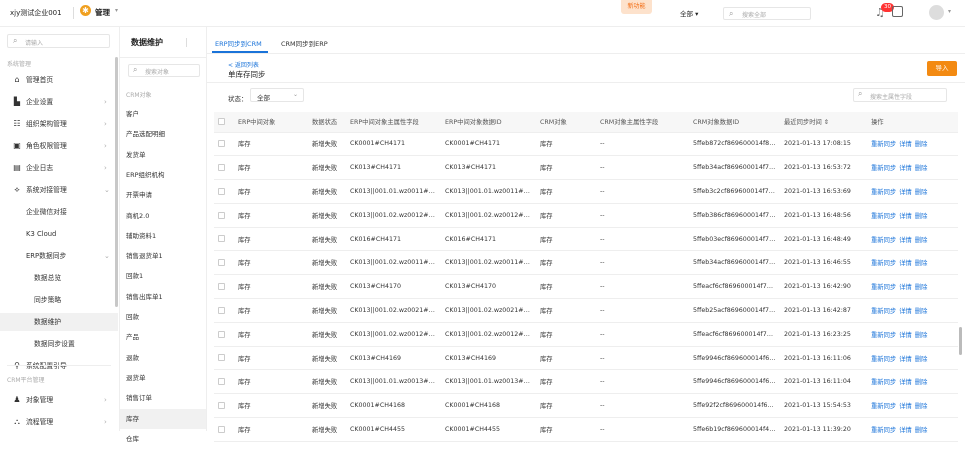 Image resolution: width=965 pixels, height=449 pixels. What do you see at coordinates (59, 422) in the screenshot?
I see `sidebar-item-flow-management: ⛬ 流程管理 ›` at bounding box center [59, 422].